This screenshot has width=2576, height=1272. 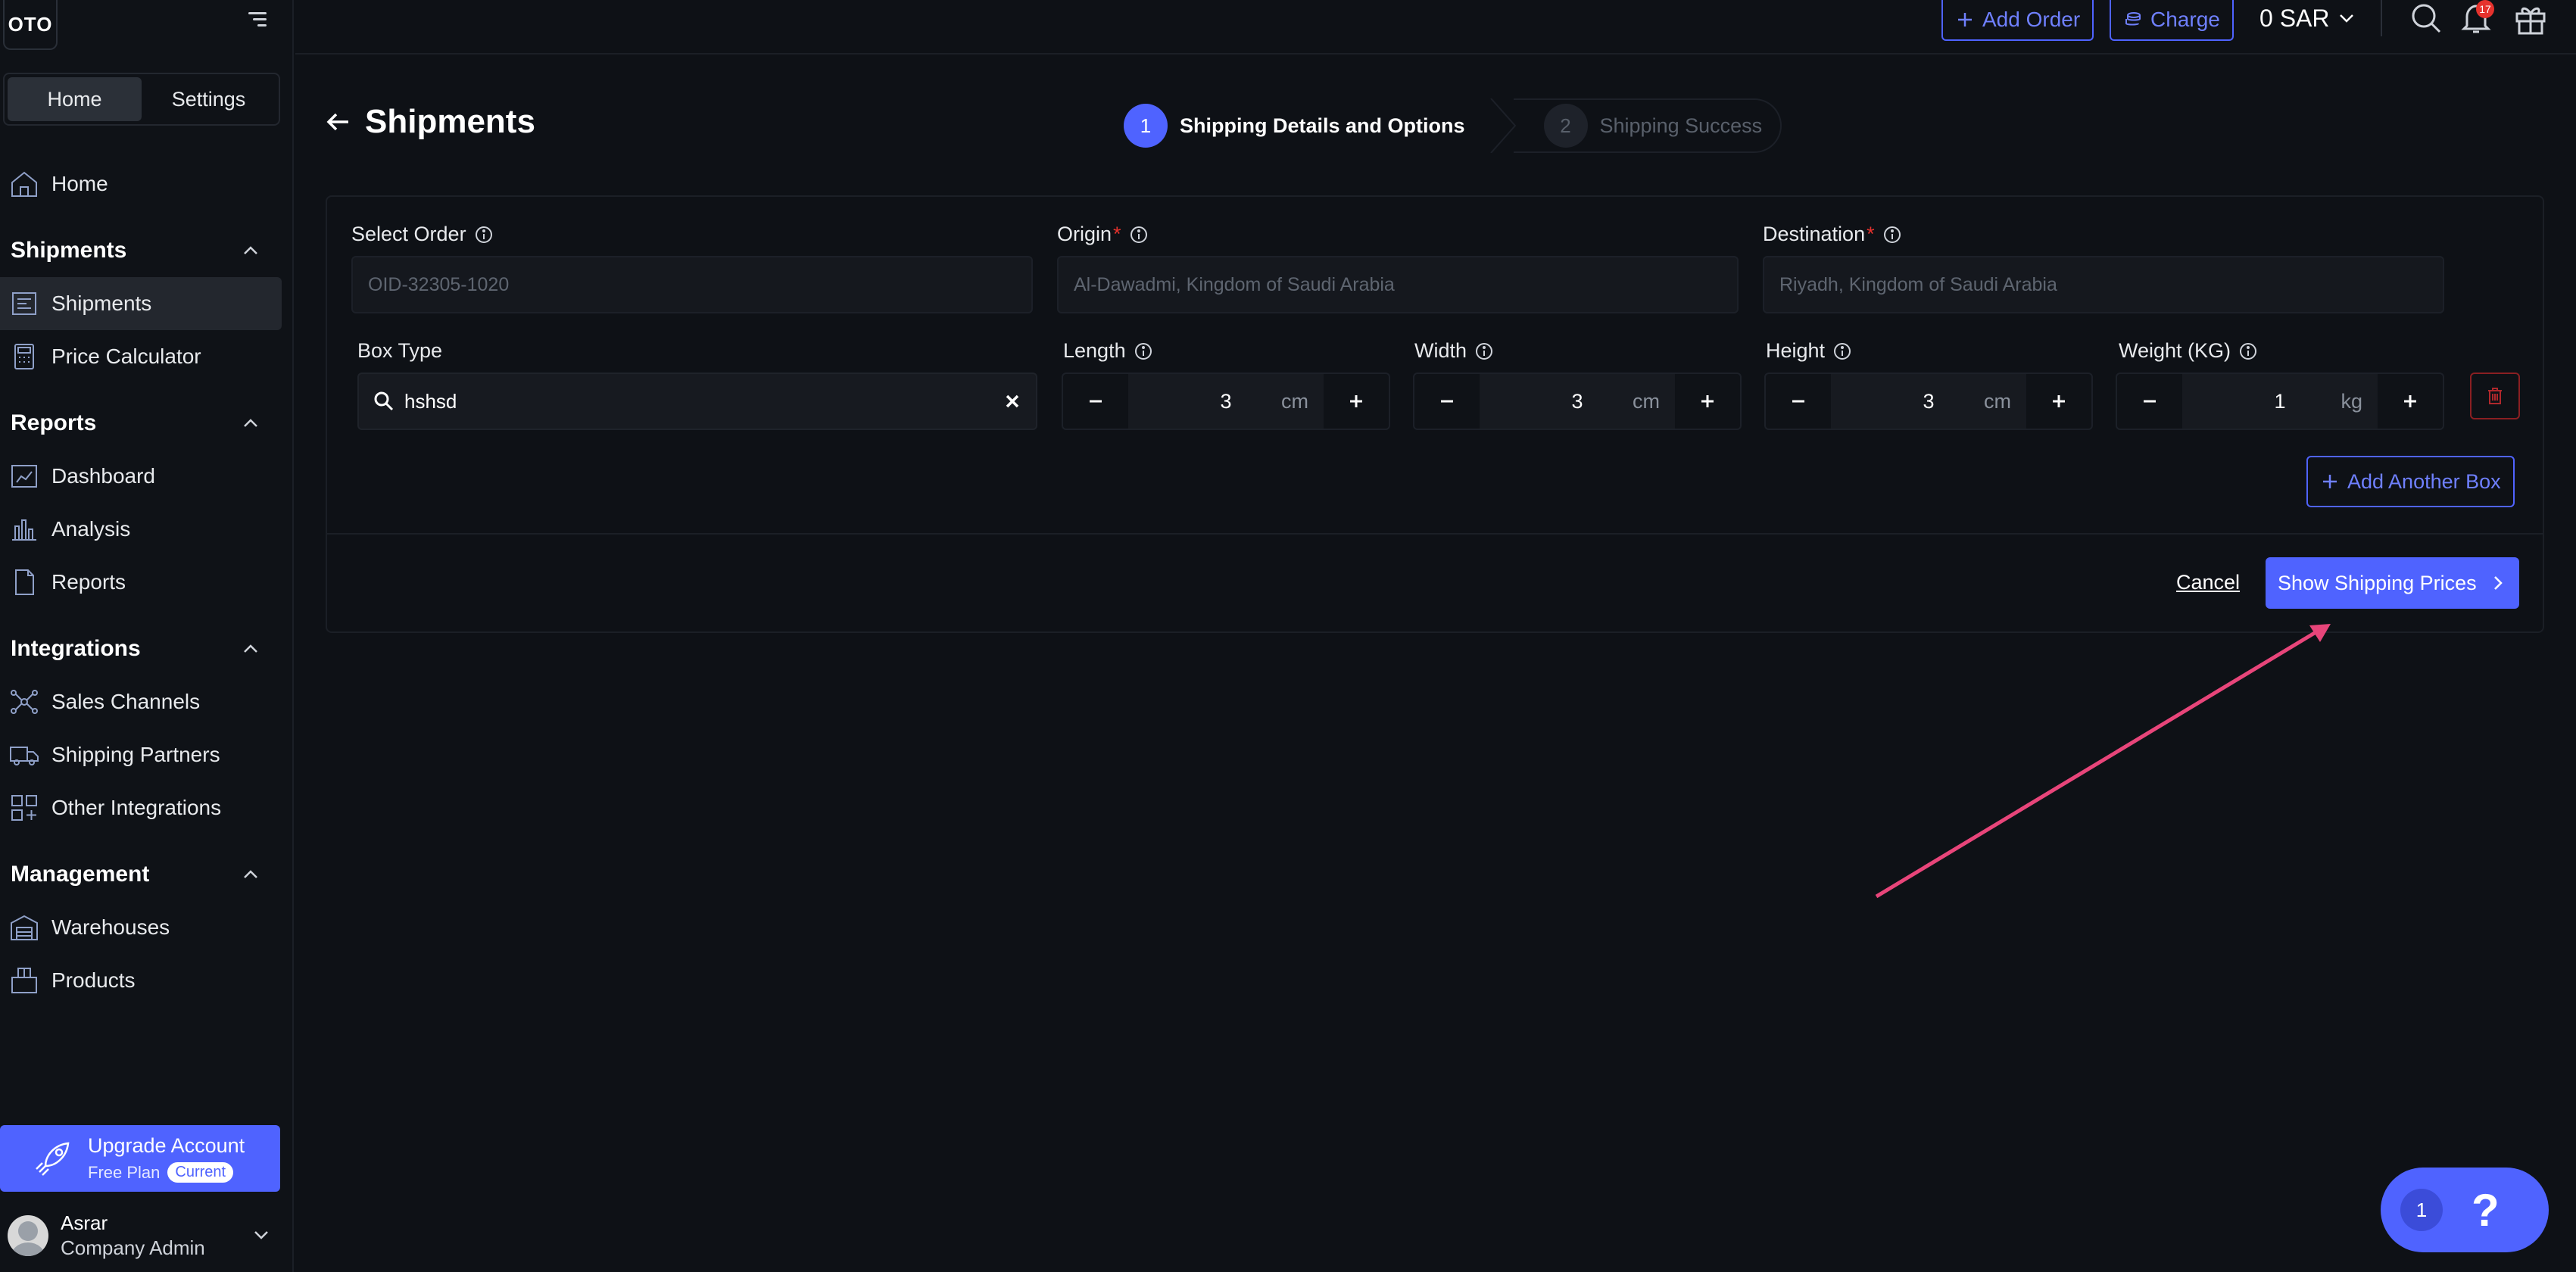 I want to click on rocket-icon, so click(x=53, y=1159).